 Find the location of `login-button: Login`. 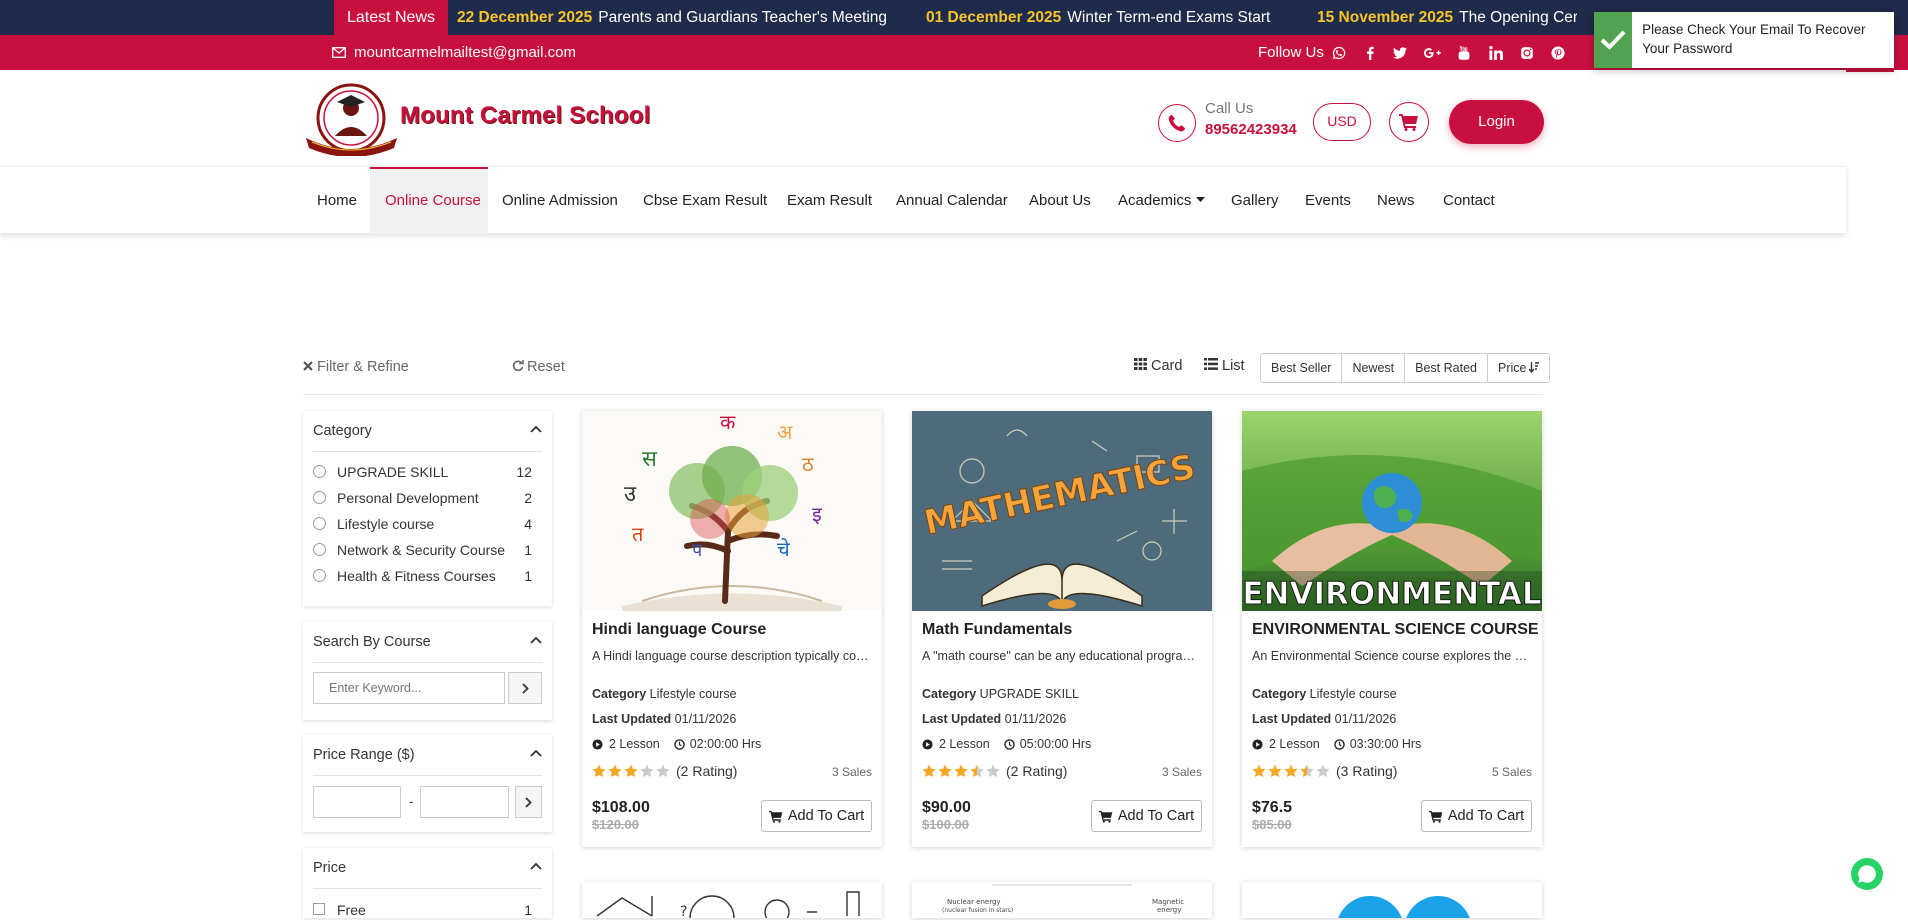

login-button: Login is located at coordinates (1496, 122).